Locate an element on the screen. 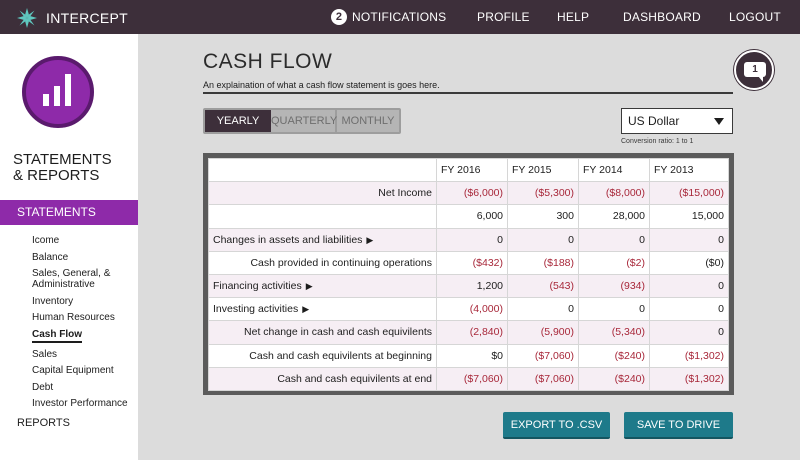  table-cell: ($2) is located at coordinates (614, 262).